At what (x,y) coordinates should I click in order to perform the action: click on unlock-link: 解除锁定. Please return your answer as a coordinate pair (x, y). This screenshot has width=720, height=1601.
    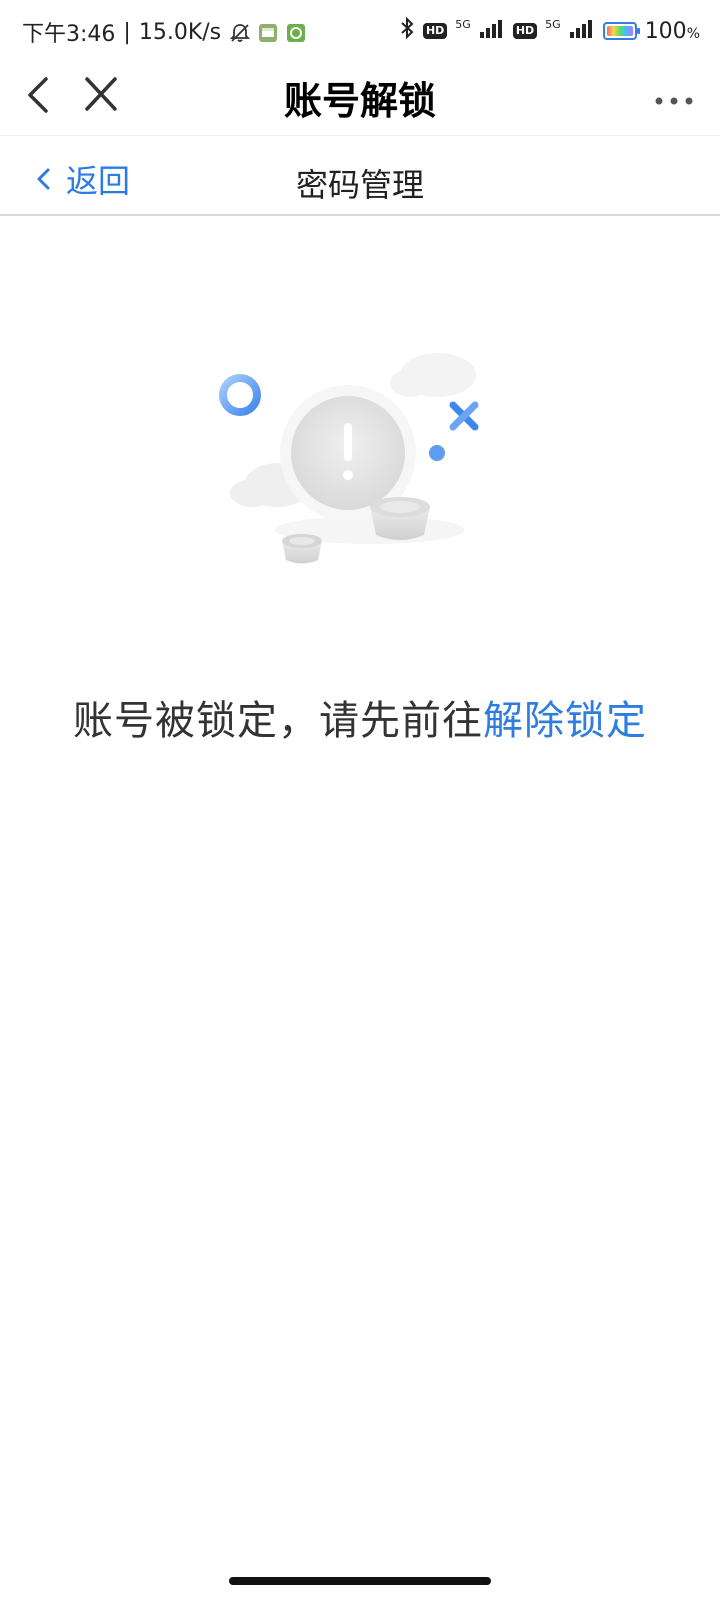
    Looking at the image, I should click on (565, 721).